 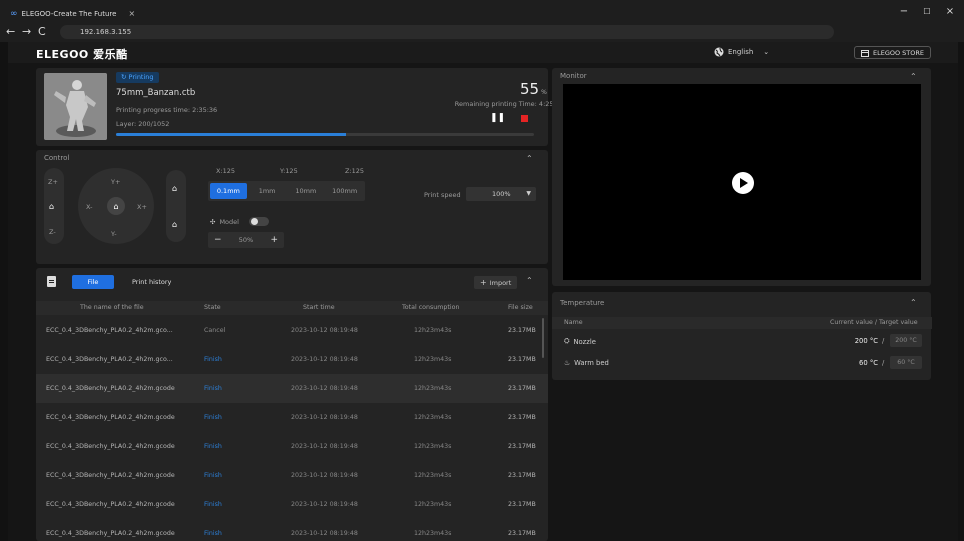 What do you see at coordinates (865, 53) in the screenshot?
I see `store-icon` at bounding box center [865, 53].